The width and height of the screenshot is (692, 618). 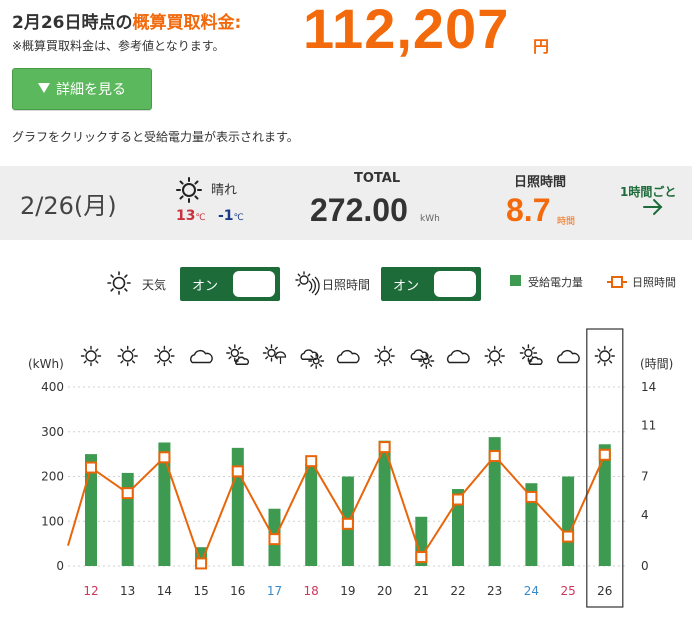 What do you see at coordinates (224, 190) in the screenshot?
I see `weather-label: 晴れ` at bounding box center [224, 190].